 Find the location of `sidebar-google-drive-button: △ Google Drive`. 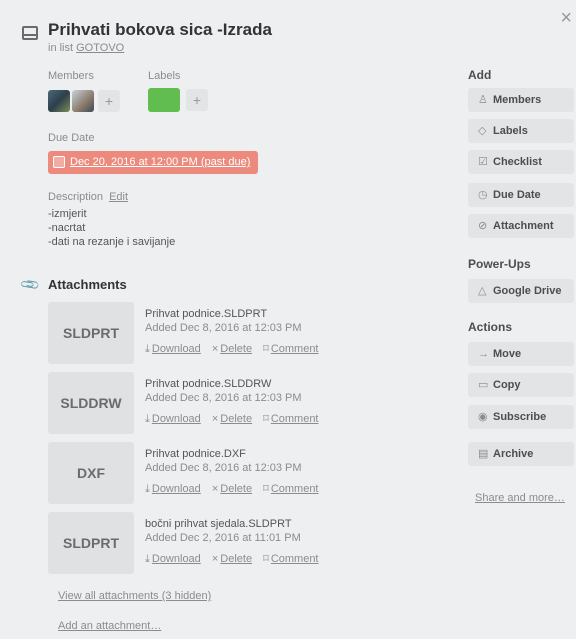

sidebar-google-drive-button: △ Google Drive is located at coordinates (521, 291).